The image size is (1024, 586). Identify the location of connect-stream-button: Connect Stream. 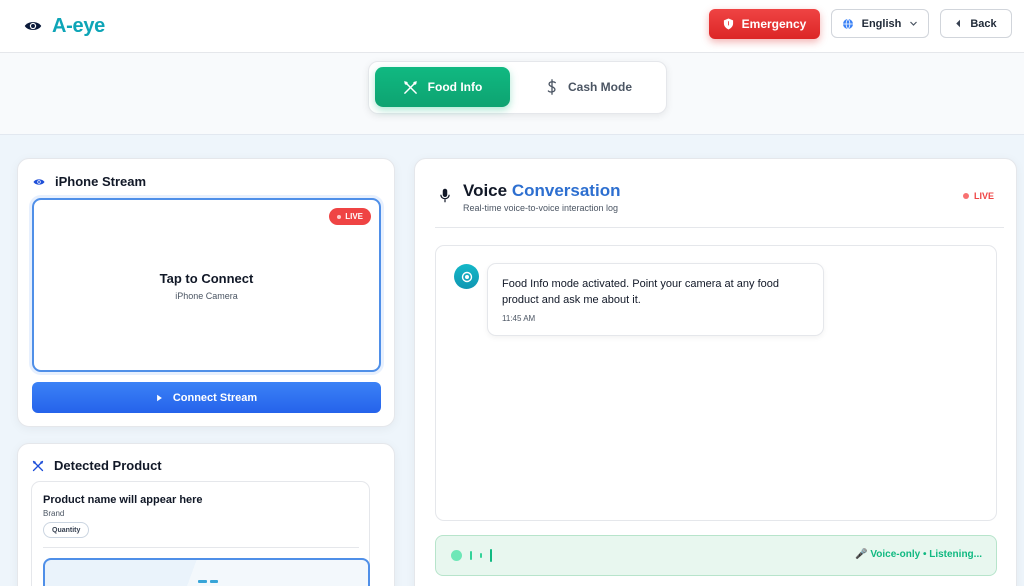
(206, 397).